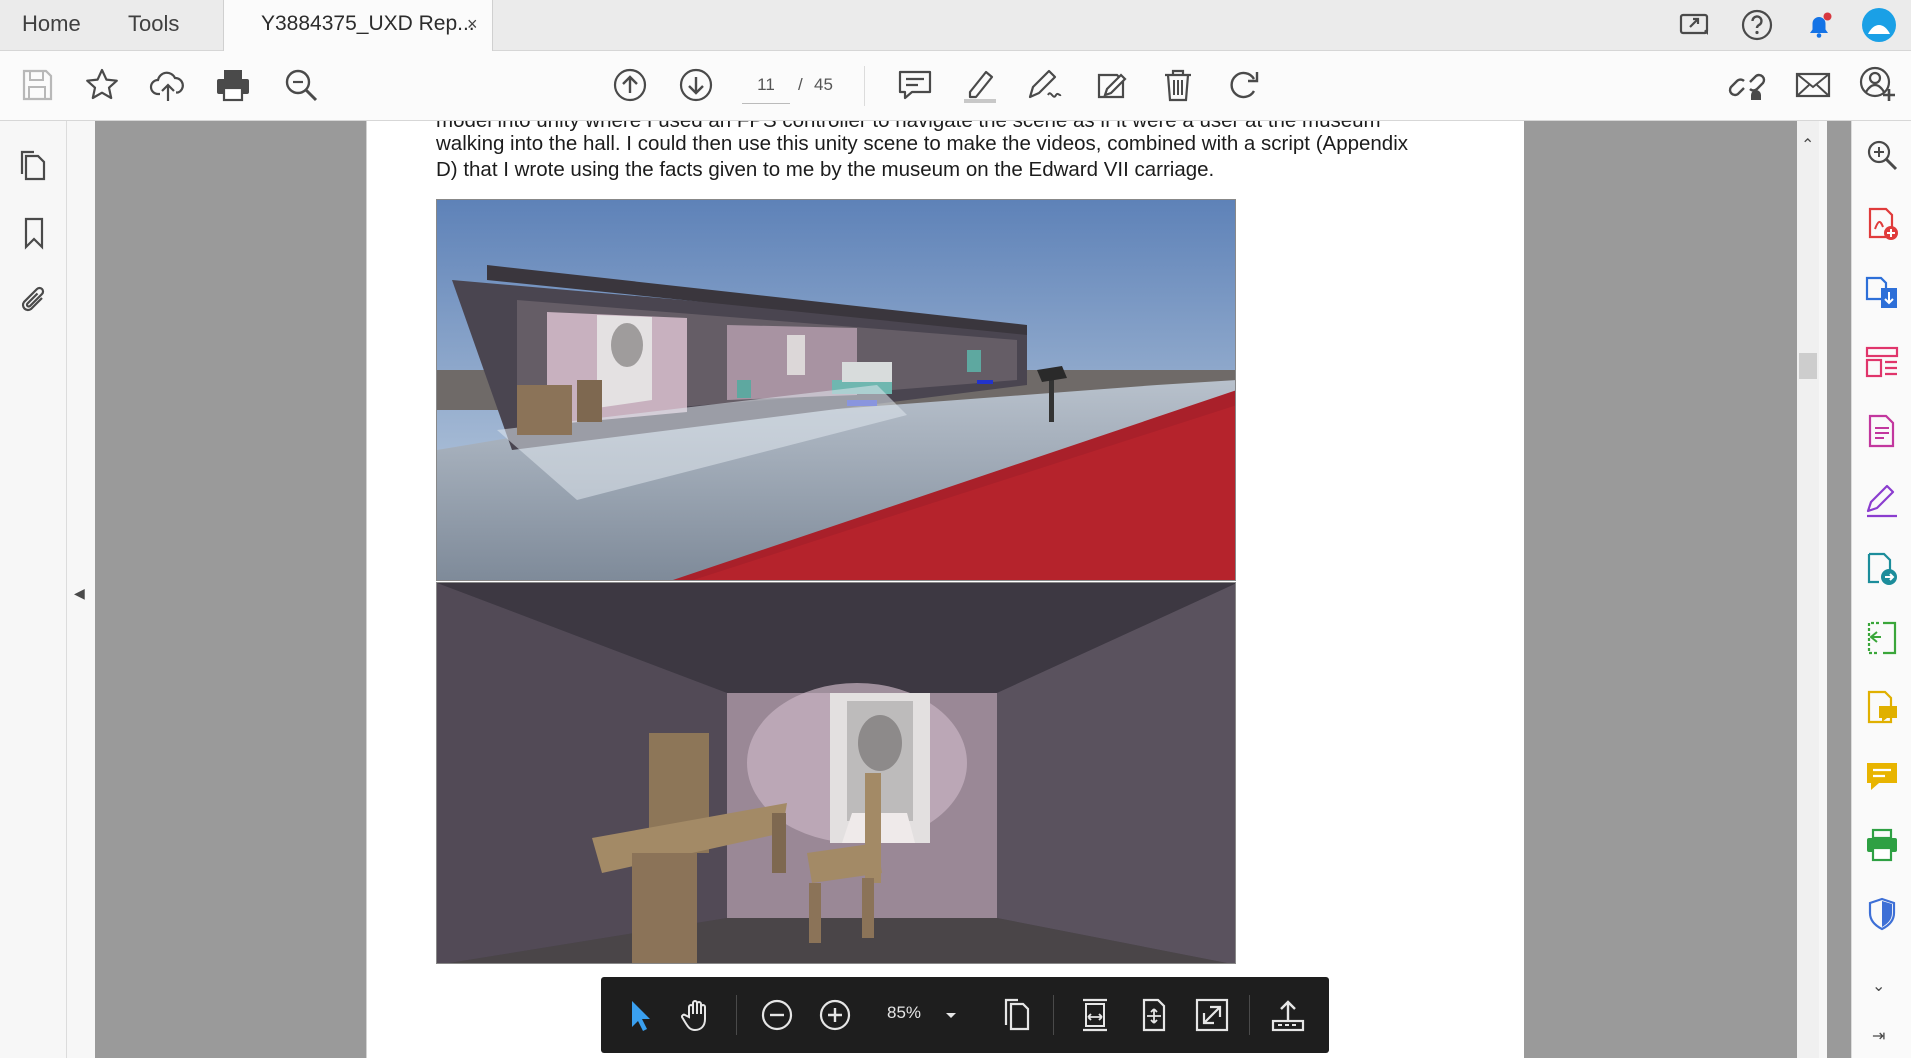  What do you see at coordinates (864, 86) in the screenshot?
I see `toolbar-divider` at bounding box center [864, 86].